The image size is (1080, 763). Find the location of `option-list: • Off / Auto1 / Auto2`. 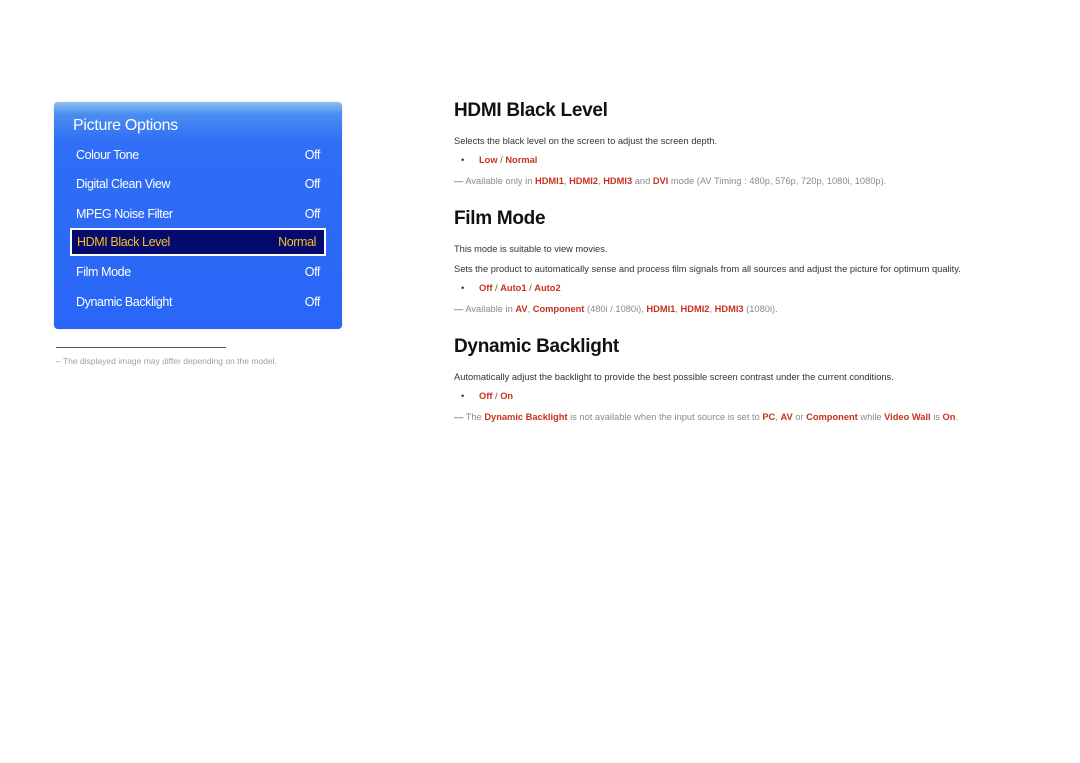

option-list: • Off / Auto1 / Auto2 is located at coordinates (511, 288).